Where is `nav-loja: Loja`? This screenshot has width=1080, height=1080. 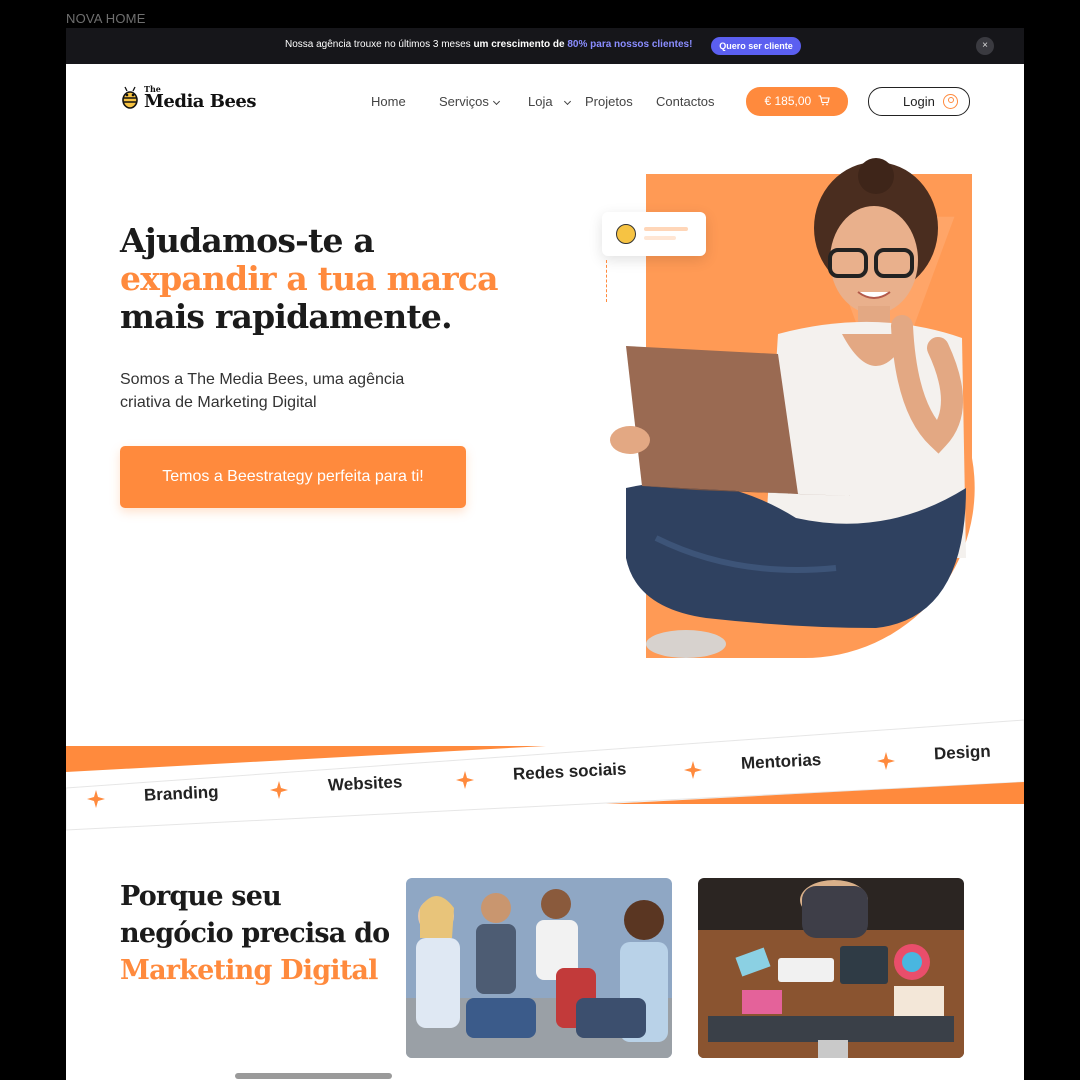
nav-loja: Loja is located at coordinates (549, 101).